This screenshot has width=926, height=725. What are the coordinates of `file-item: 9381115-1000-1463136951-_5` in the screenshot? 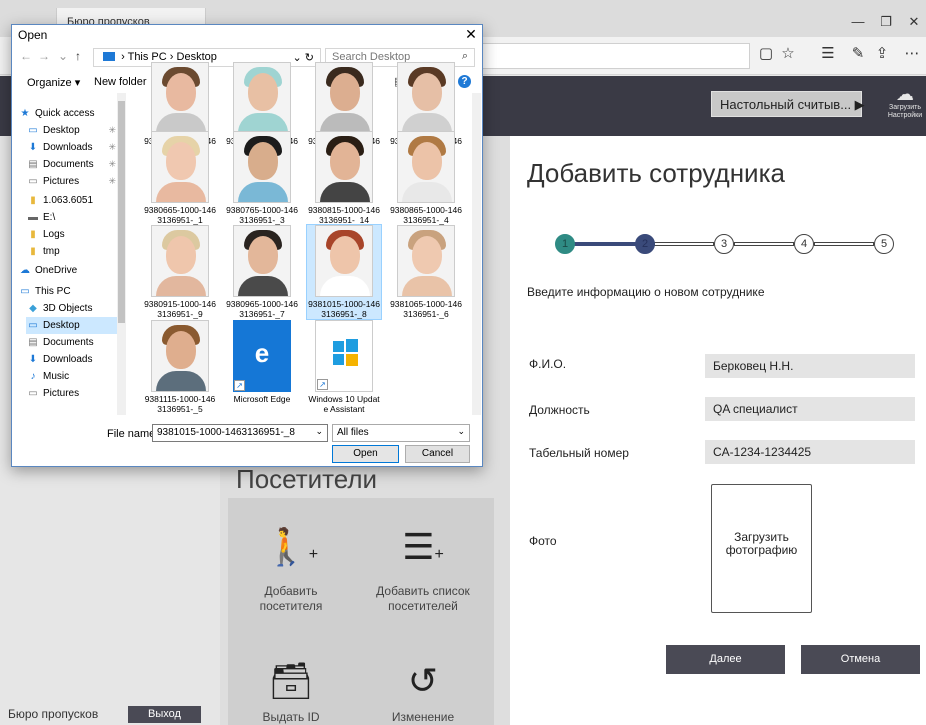 It's located at (180, 367).